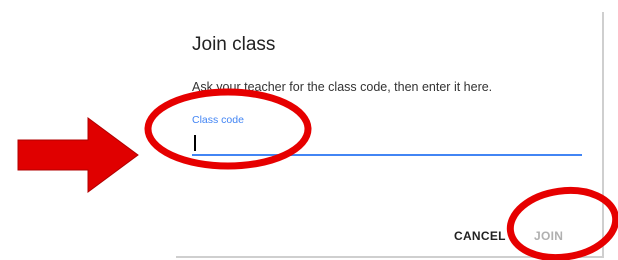 The image size is (618, 260). Describe the element at coordinates (78, 155) in the screenshot. I see `right-arrow-icon` at that location.